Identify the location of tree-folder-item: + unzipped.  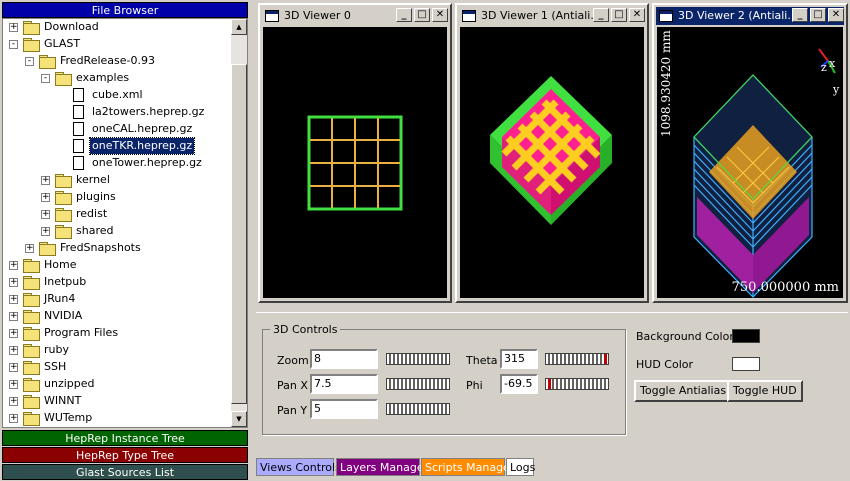
(118, 384).